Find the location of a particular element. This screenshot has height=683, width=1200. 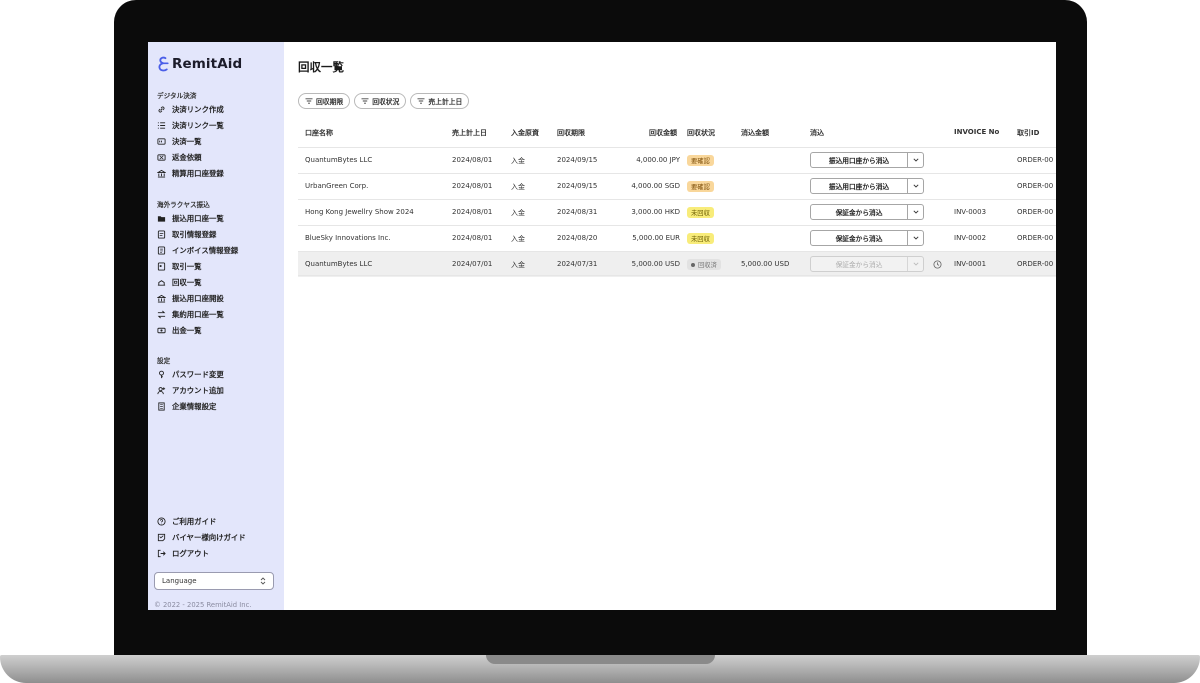

status-badge: 未回収 is located at coordinates (700, 238).